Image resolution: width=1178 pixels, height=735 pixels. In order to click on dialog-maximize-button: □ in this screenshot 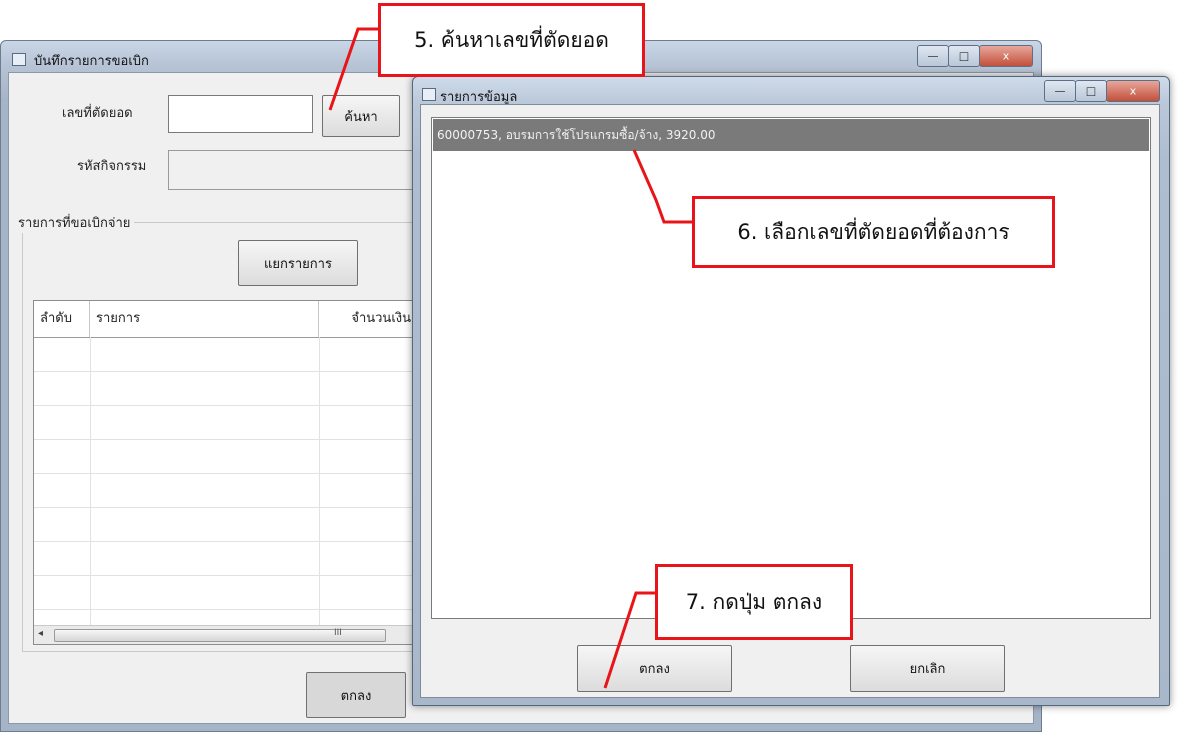, I will do `click(1091, 91)`.